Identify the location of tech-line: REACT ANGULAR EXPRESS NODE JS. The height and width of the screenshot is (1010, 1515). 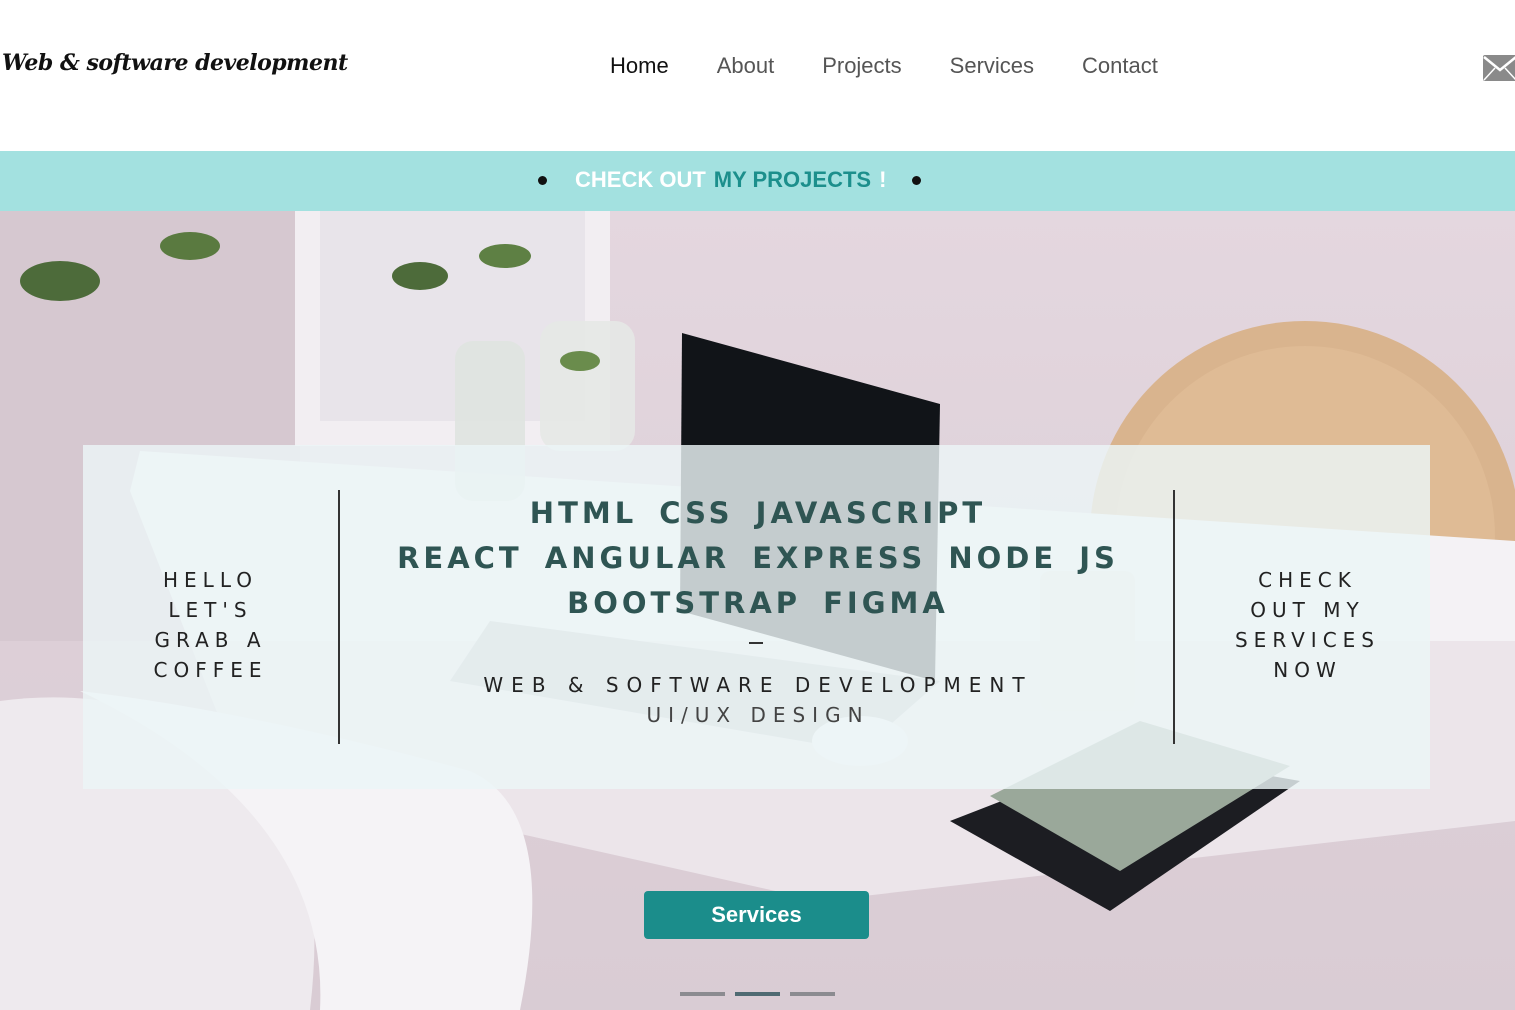
(758, 558).